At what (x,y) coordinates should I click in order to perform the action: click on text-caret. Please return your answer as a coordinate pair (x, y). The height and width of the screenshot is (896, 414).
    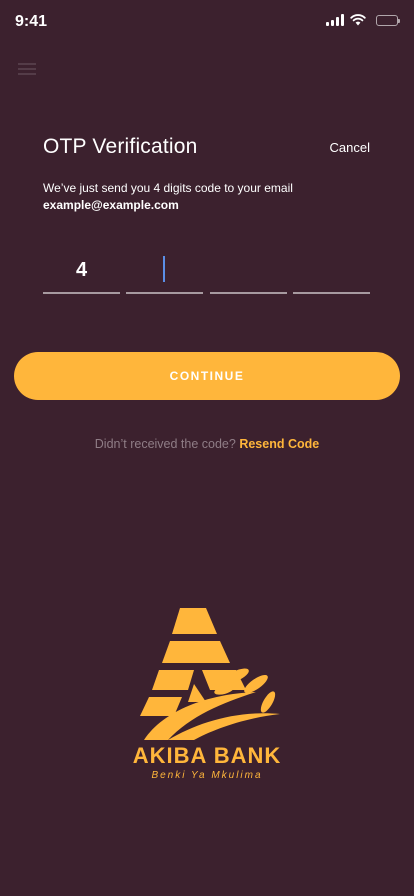
    Looking at the image, I should click on (164, 269).